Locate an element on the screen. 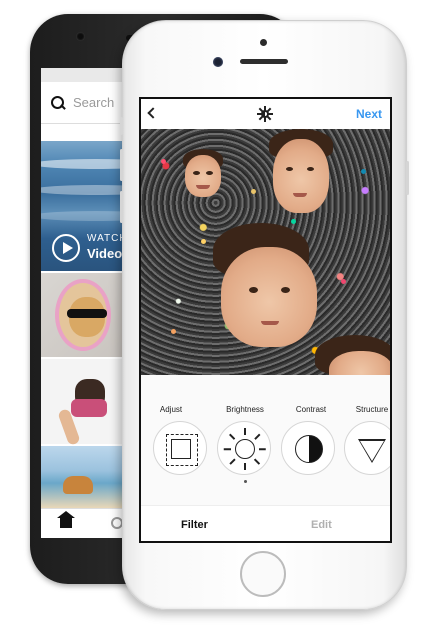  home-icon is located at coordinates (66, 520).